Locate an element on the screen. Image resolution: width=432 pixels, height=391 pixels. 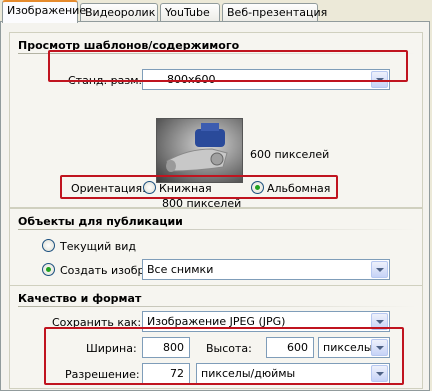
resolution-label: Разрешение: is located at coordinates (102, 374).